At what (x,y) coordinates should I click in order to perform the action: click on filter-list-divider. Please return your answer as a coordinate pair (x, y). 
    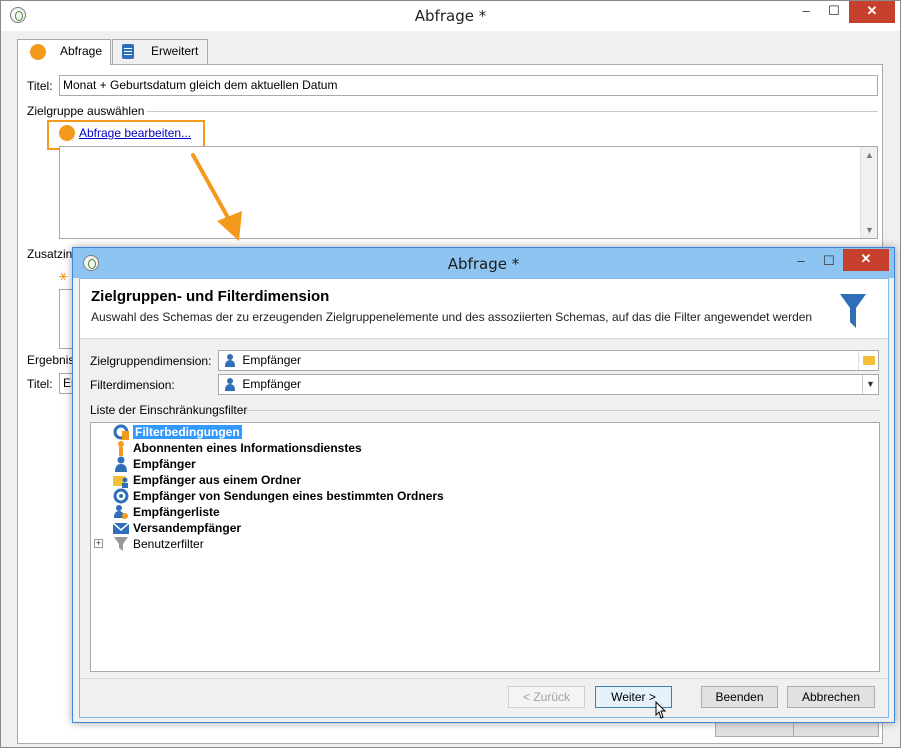
    Looking at the image, I should click on (563, 410).